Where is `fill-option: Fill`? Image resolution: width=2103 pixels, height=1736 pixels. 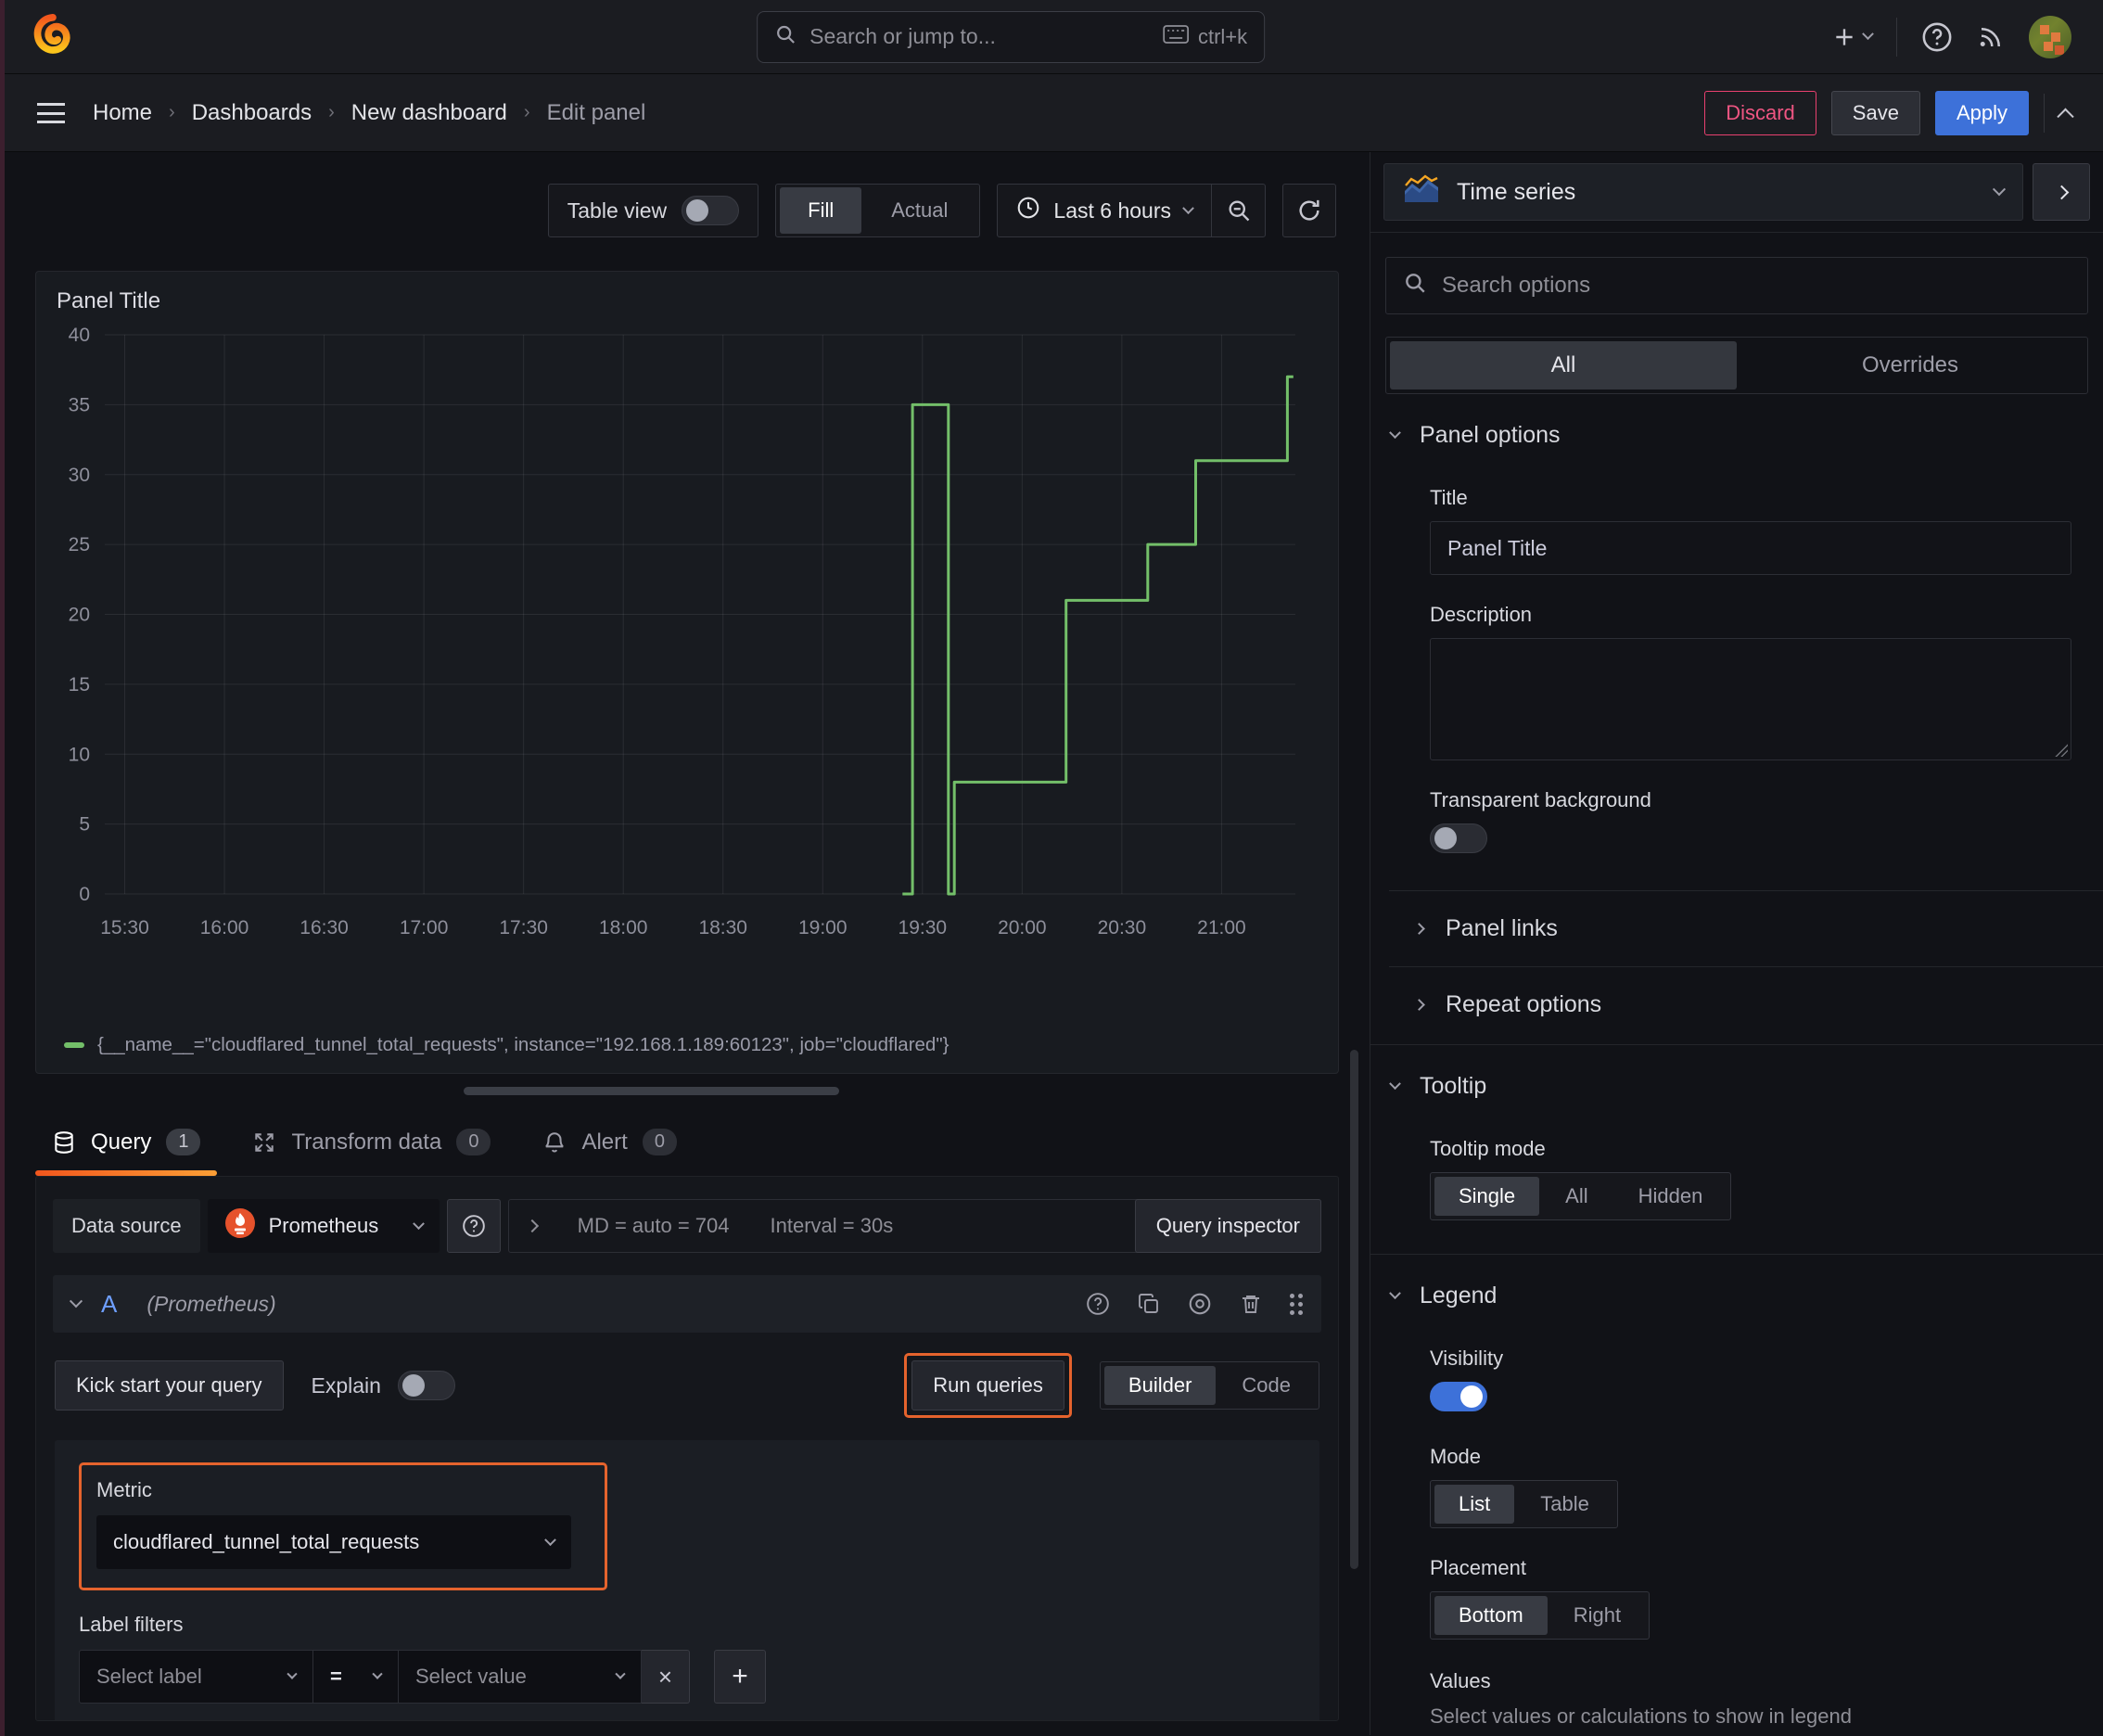 fill-option: Fill is located at coordinates (821, 210).